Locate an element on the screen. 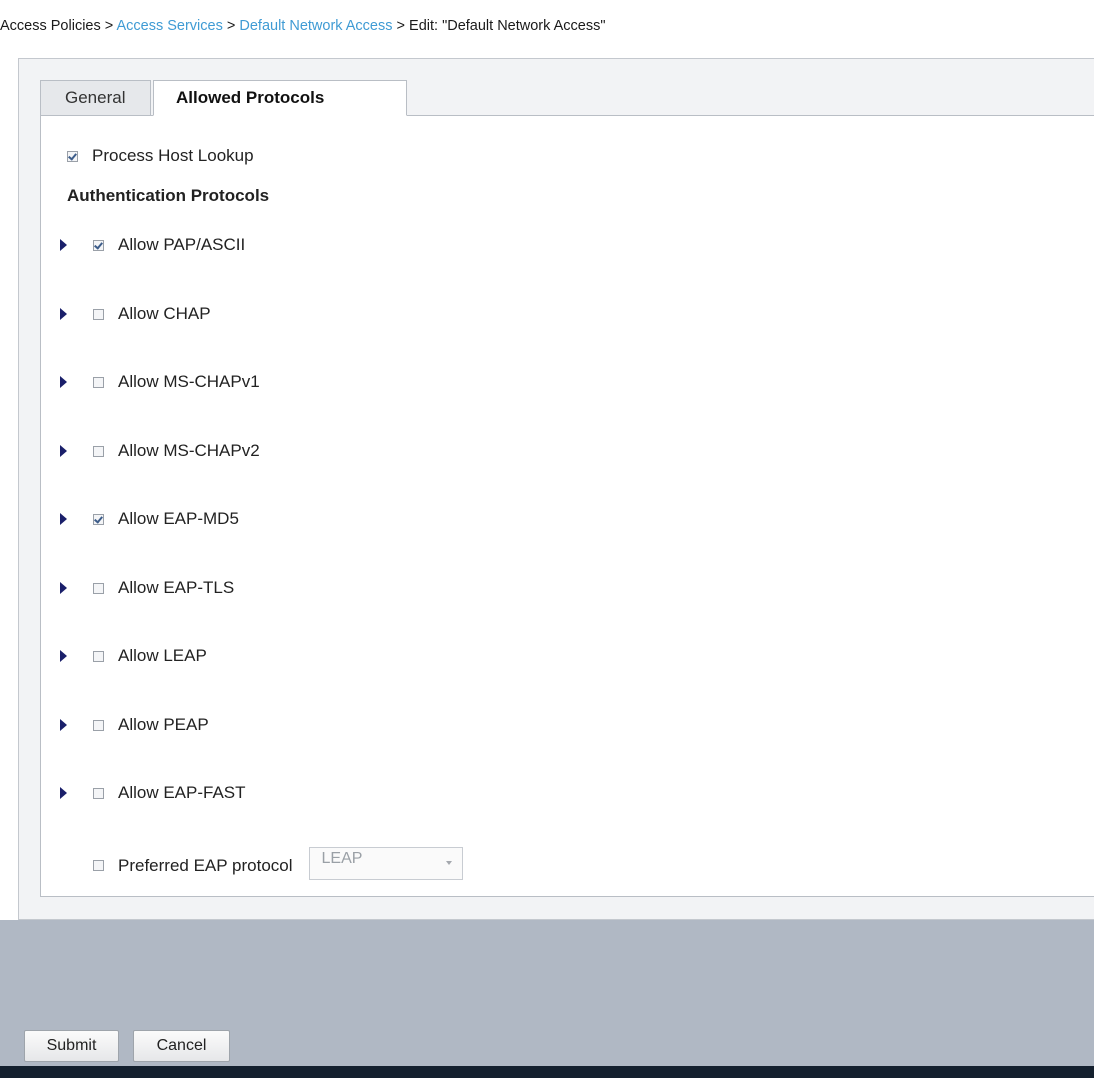 The height and width of the screenshot is (1078, 1094). breadcrumb-current-page: Edit: "Default Network Access" is located at coordinates (507, 26).